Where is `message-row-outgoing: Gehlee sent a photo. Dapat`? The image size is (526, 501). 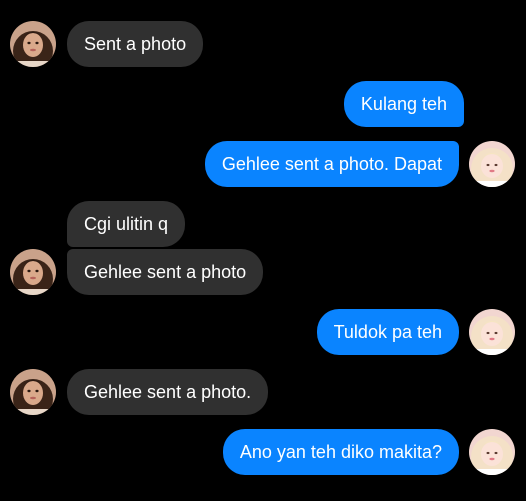
message-row-outgoing: Gehlee sent a photo. Dapat is located at coordinates (359, 164).